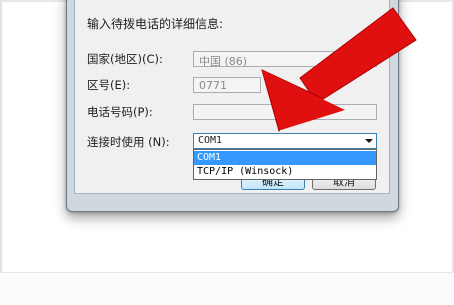 The image size is (454, 305). What do you see at coordinates (285, 172) in the screenshot?
I see `option-tcpip-winsock: TCP/IP (Winsock)` at bounding box center [285, 172].